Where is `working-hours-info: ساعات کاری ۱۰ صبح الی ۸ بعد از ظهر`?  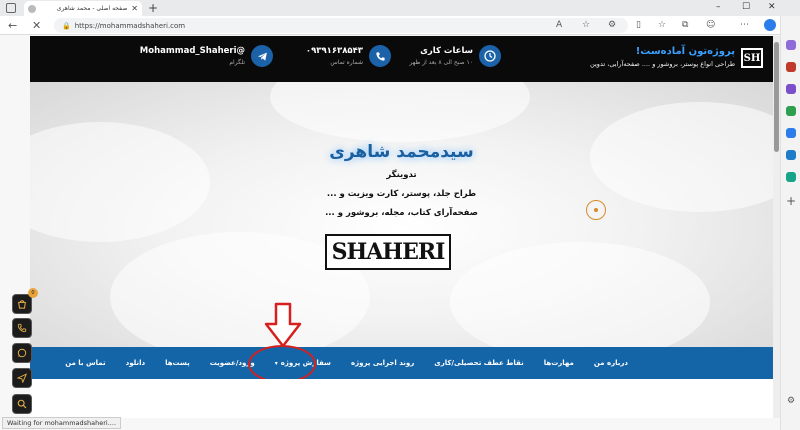
working-hours-info: ساعات کاری ۱۰ صبح الی ۸ بعد از ظهر is located at coordinates (455, 56).